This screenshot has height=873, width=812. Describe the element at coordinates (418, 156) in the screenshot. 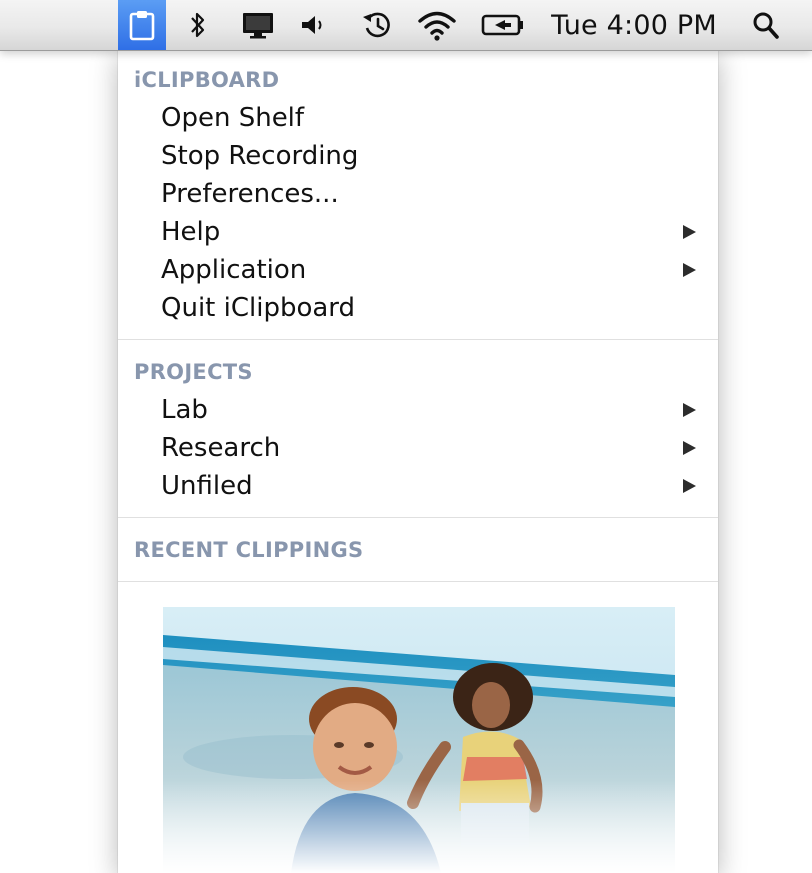

I see `menu-item-stop-recording: Stop Recording` at that location.